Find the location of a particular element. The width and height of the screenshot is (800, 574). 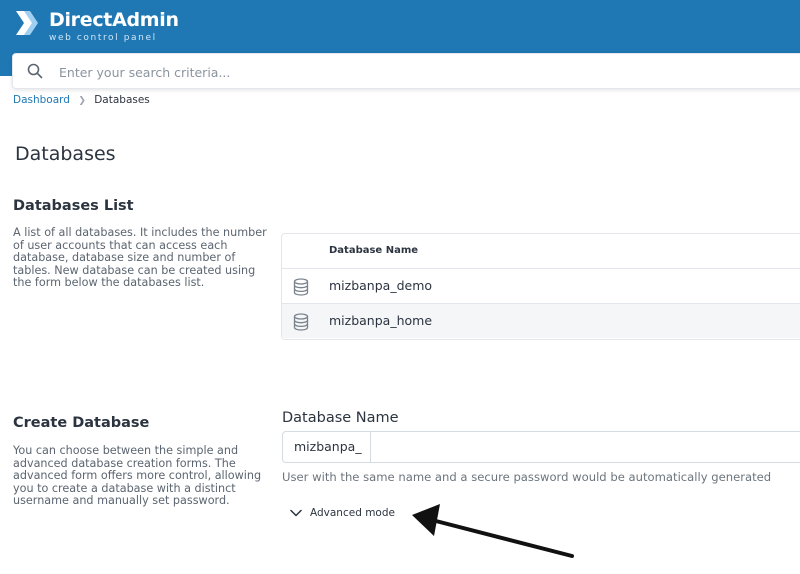

table-row: mizbanpa_home is located at coordinates (541, 321).